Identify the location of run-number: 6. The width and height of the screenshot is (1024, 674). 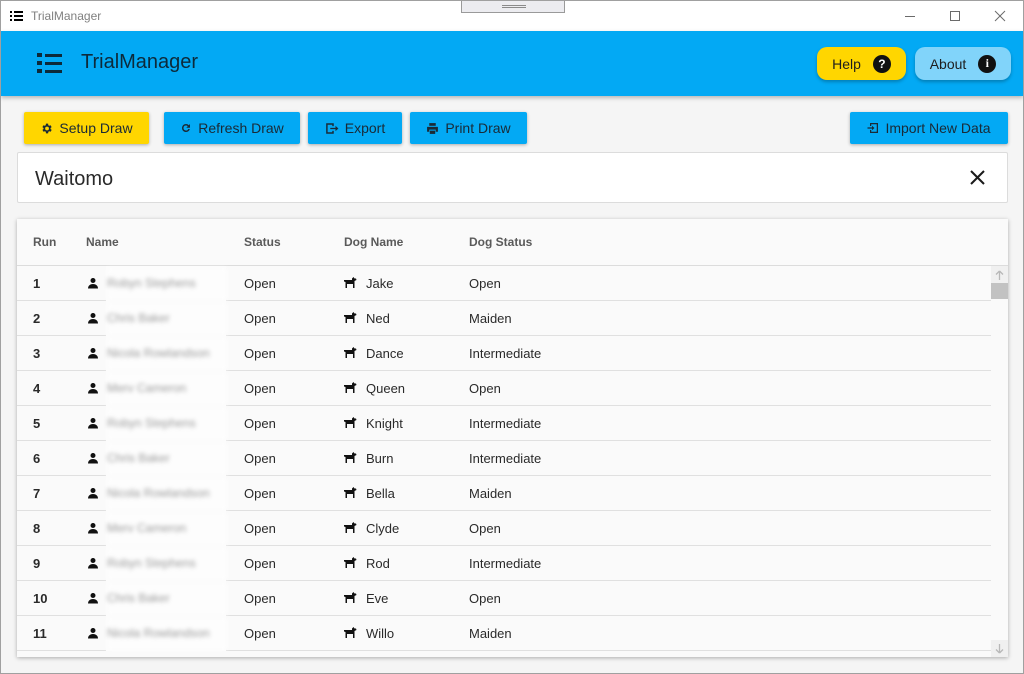
(37, 458).